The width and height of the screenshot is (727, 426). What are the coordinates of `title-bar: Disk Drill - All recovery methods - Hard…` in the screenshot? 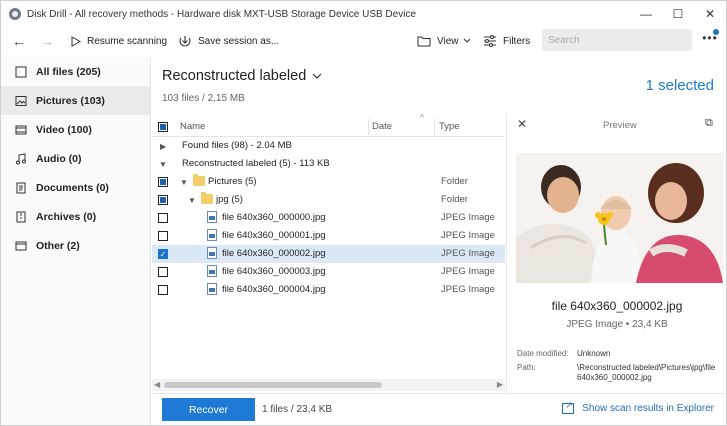 It's located at (363, 14).